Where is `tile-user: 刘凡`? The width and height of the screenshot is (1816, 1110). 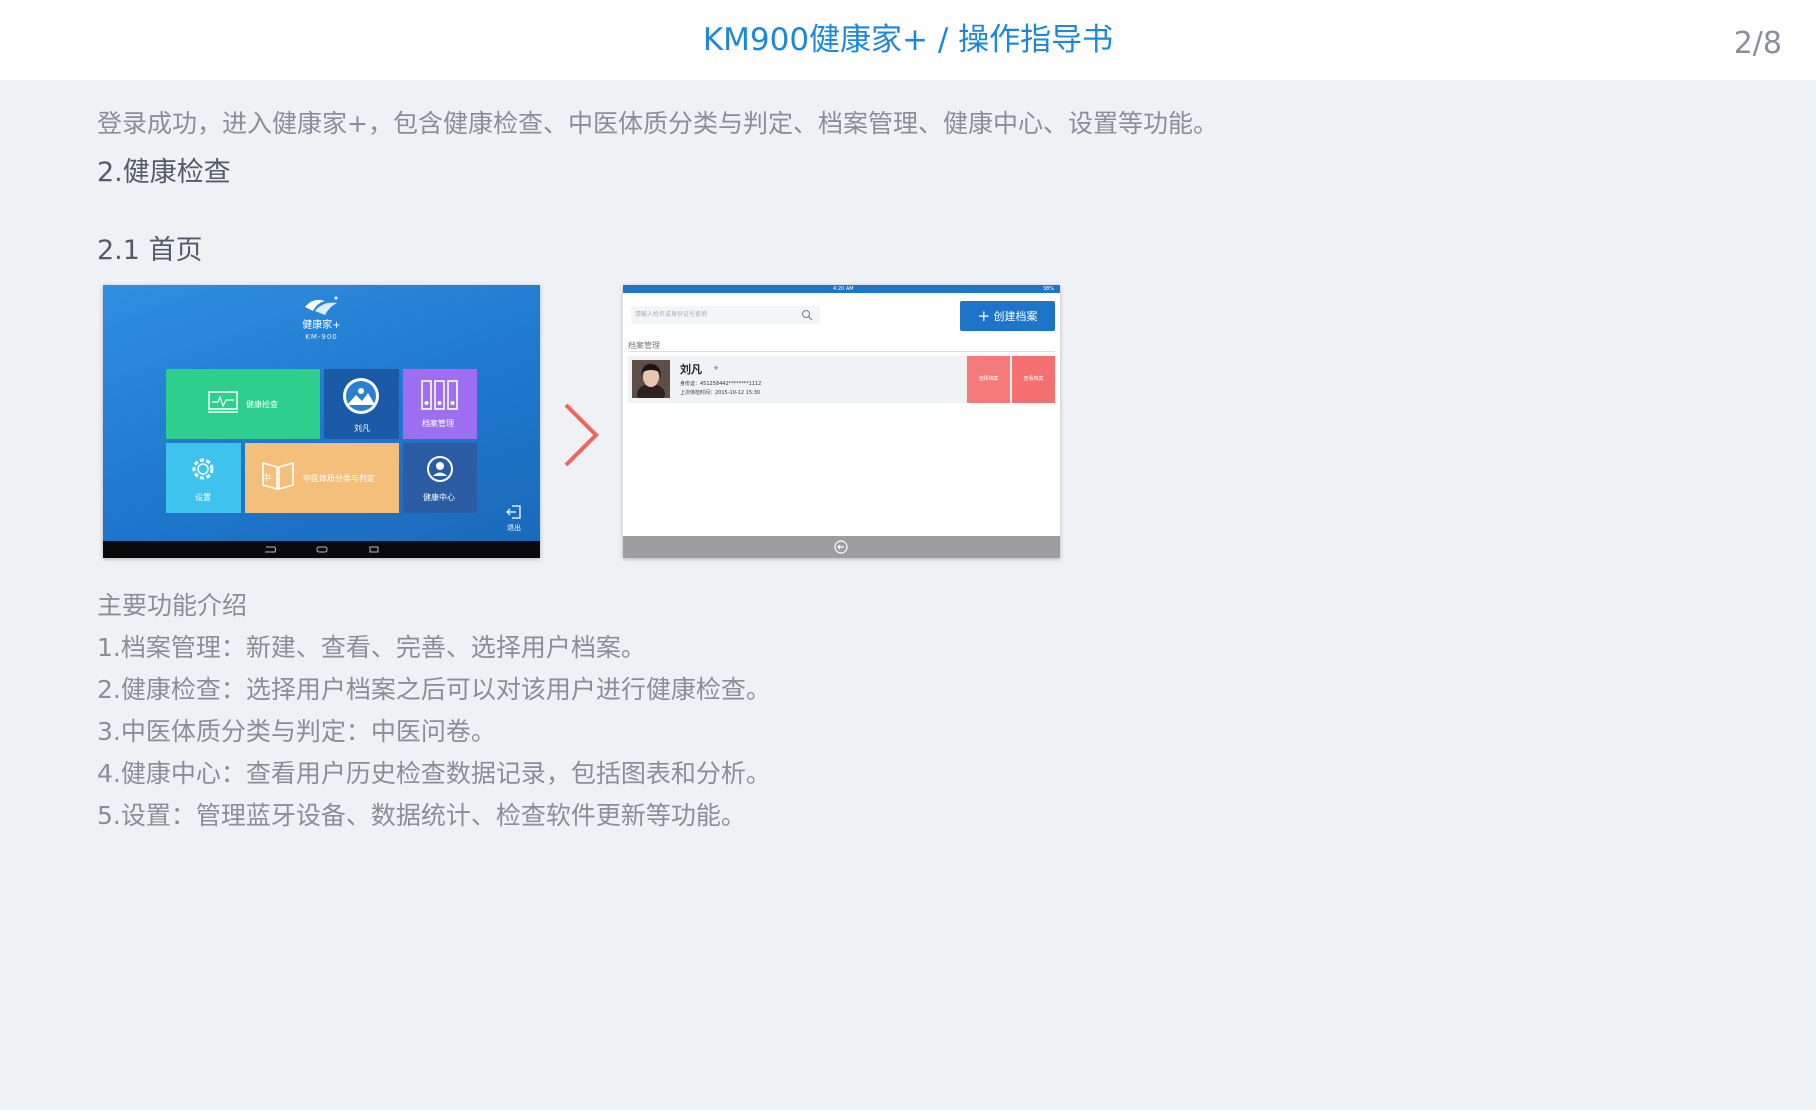 tile-user: 刘凡 is located at coordinates (361, 404).